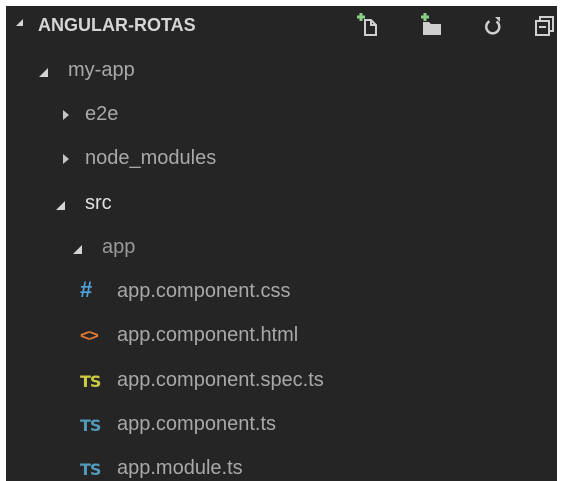 The height and width of the screenshot is (481, 563). Describe the element at coordinates (86, 289) in the screenshot. I see `css-file-icon: #` at that location.